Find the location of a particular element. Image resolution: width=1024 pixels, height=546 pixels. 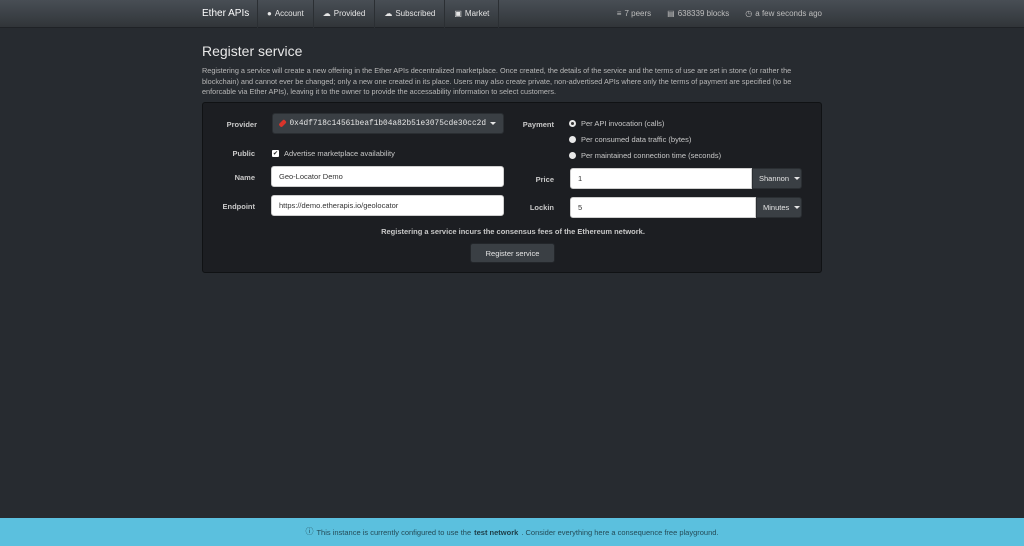

payment-option-bytes: Per consumed data traffic (bytes) is located at coordinates (630, 139).